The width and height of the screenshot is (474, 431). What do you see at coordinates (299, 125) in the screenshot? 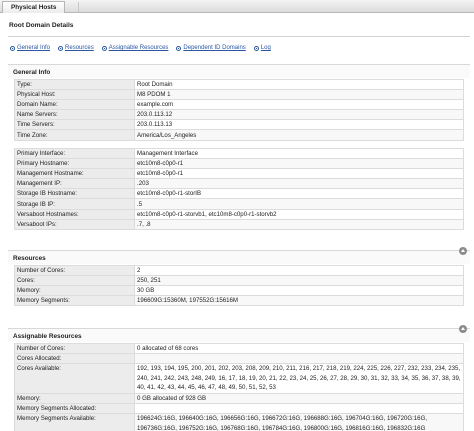
I see `field-value: 203.0.113.13` at bounding box center [299, 125].